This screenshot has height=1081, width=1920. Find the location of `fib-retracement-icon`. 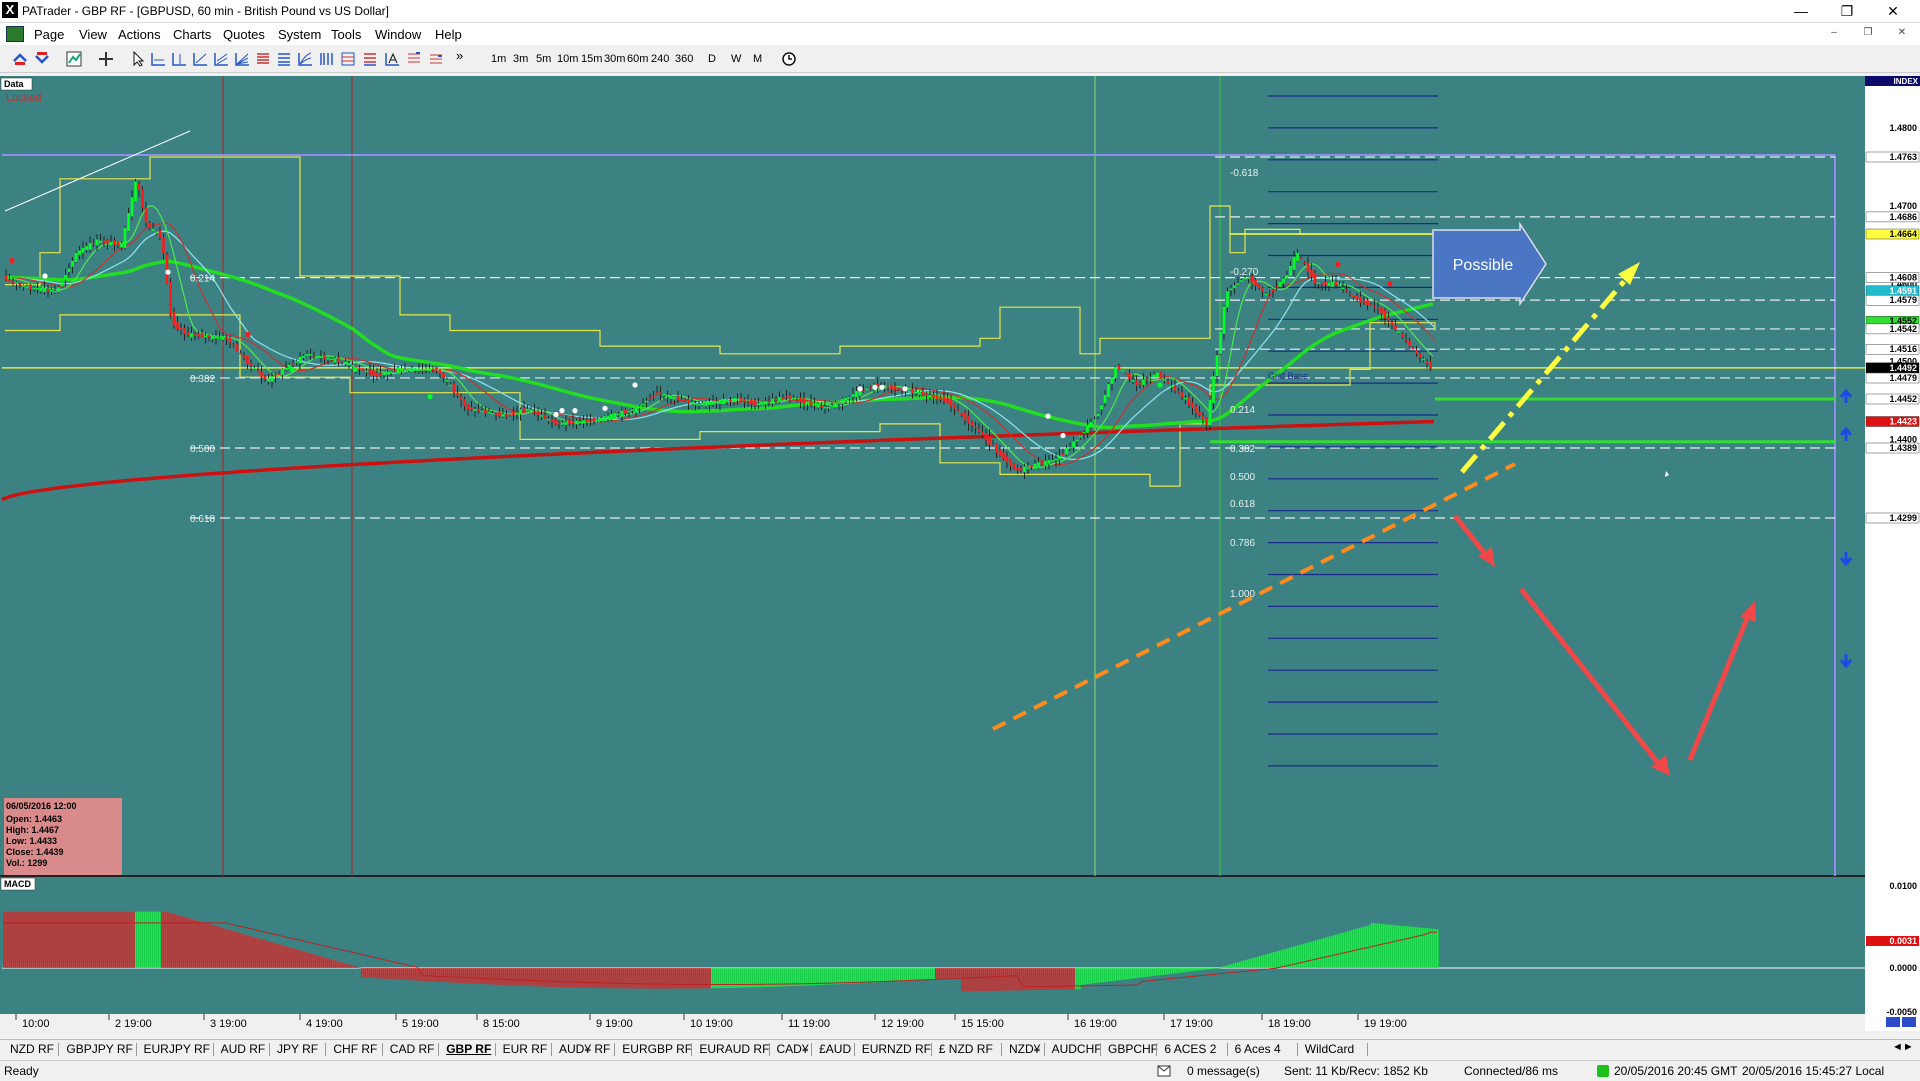

fib-retracement-icon is located at coordinates (263, 59).